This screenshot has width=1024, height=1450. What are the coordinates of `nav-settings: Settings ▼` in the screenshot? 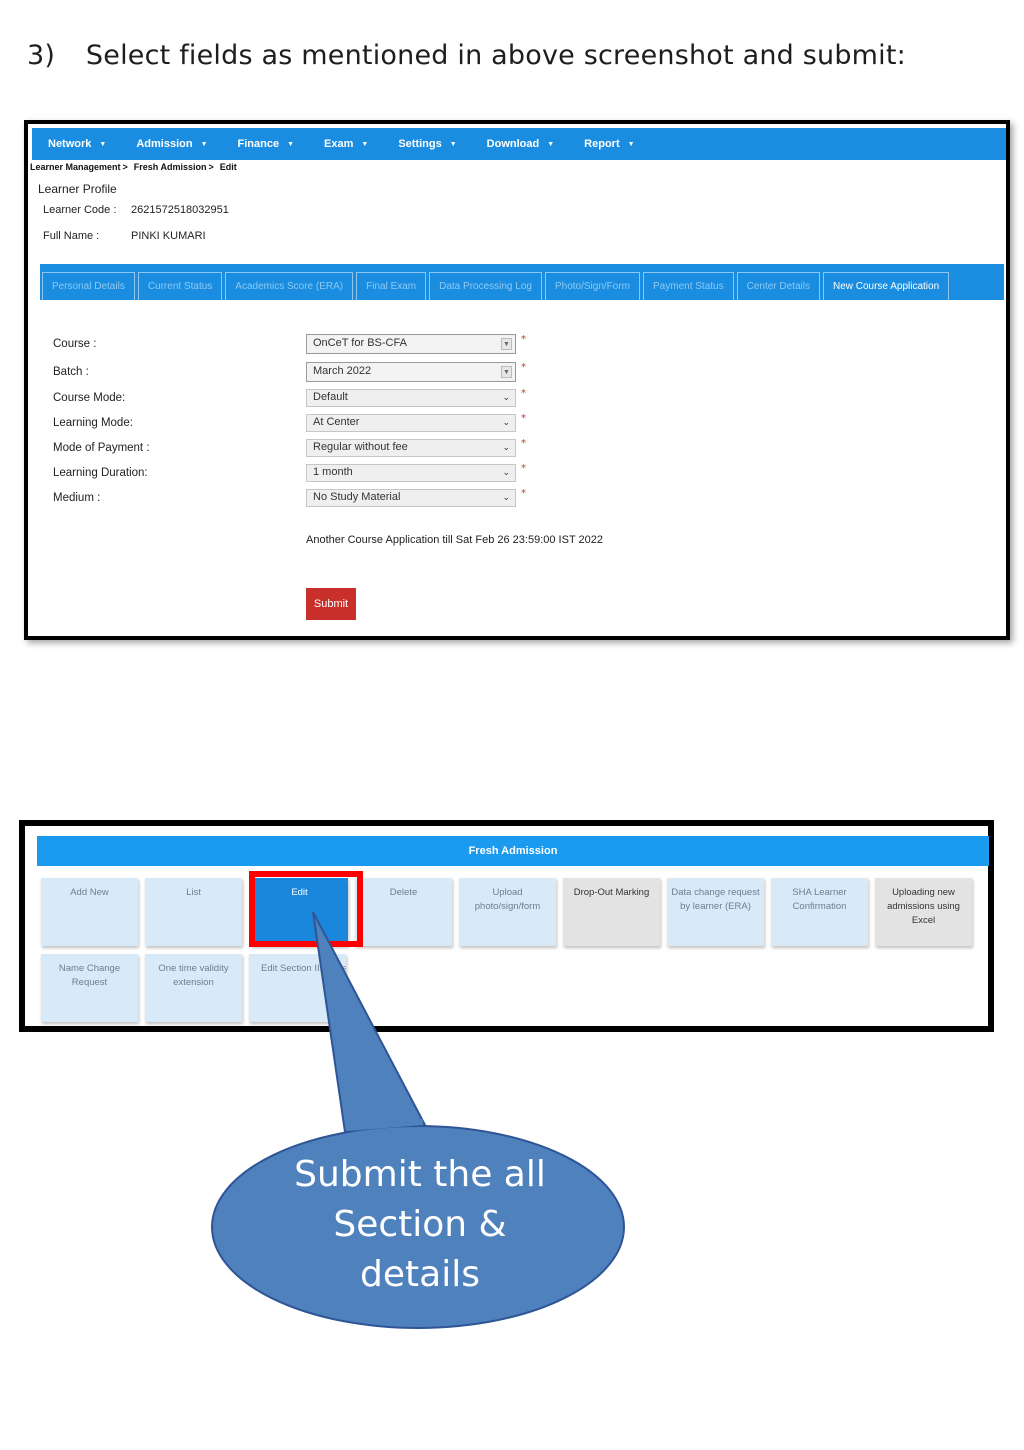 It's located at (427, 144).